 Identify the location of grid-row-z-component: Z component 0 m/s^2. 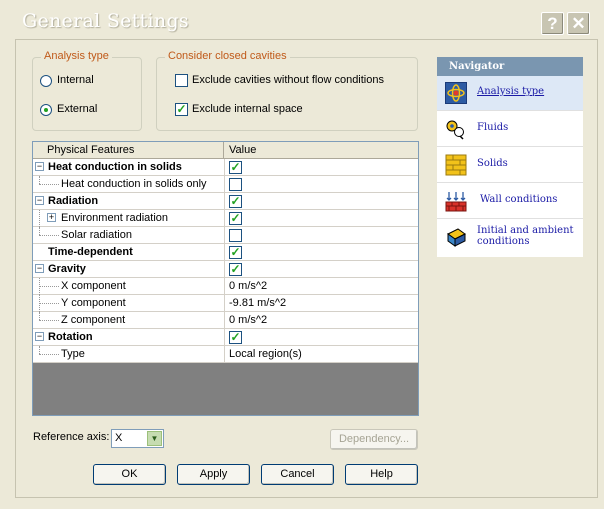
(225, 320).